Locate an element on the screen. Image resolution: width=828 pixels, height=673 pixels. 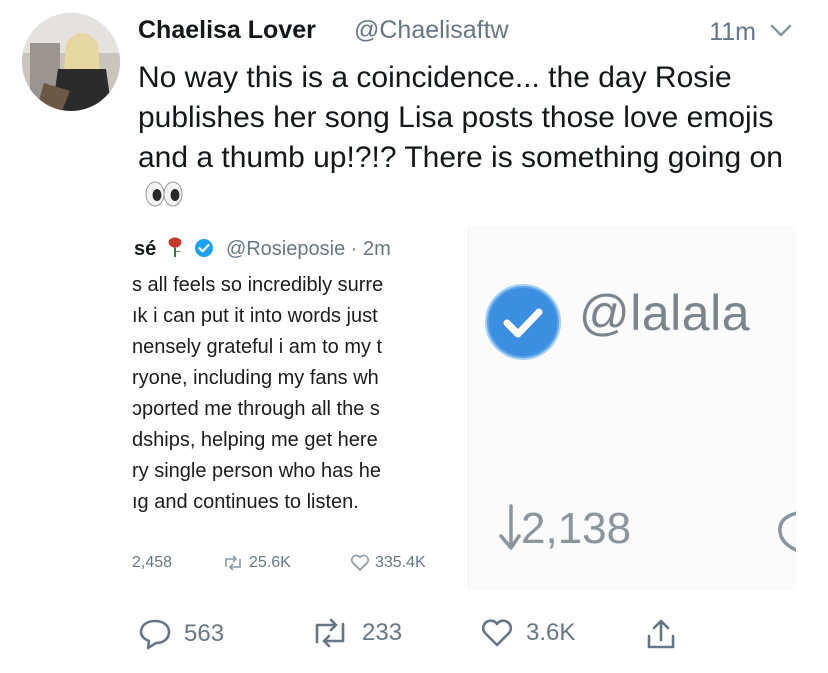
screenshot-handle-time: @Rosieposie · 2m is located at coordinates (308, 249).